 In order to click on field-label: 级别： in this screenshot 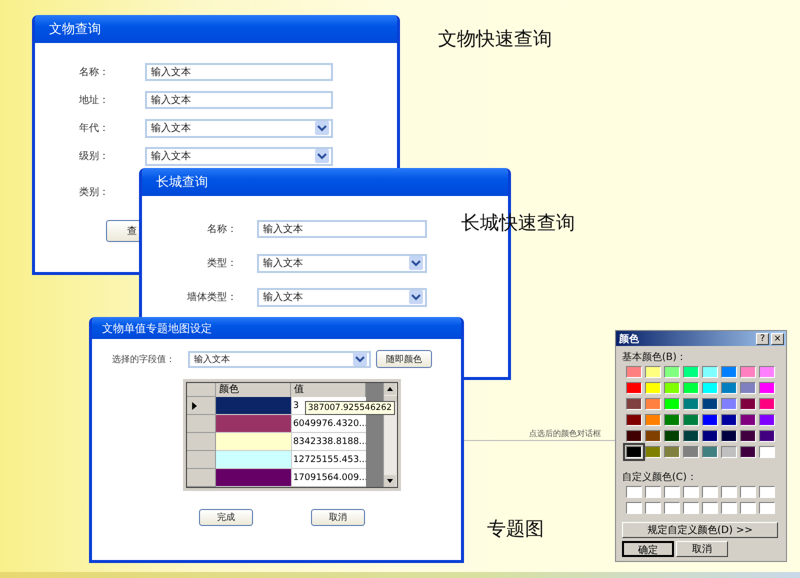, I will do `click(94, 156)`.